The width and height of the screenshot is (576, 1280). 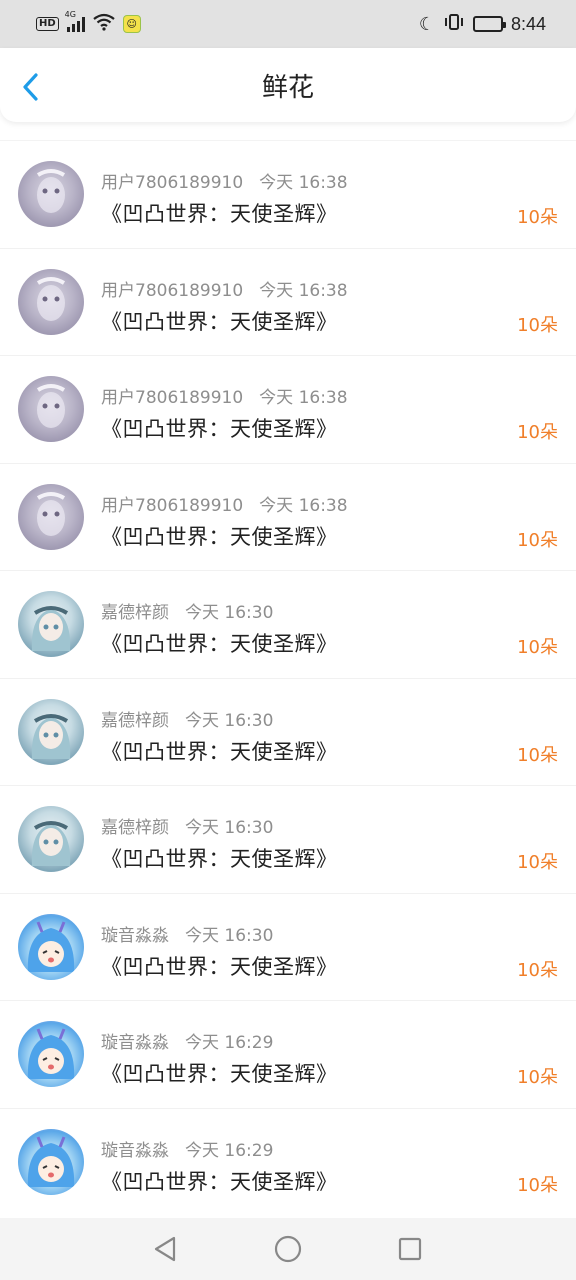 What do you see at coordinates (288, 24) in the screenshot?
I see `status-bar: HD 4G ☺ ☾ 8:44` at bounding box center [288, 24].